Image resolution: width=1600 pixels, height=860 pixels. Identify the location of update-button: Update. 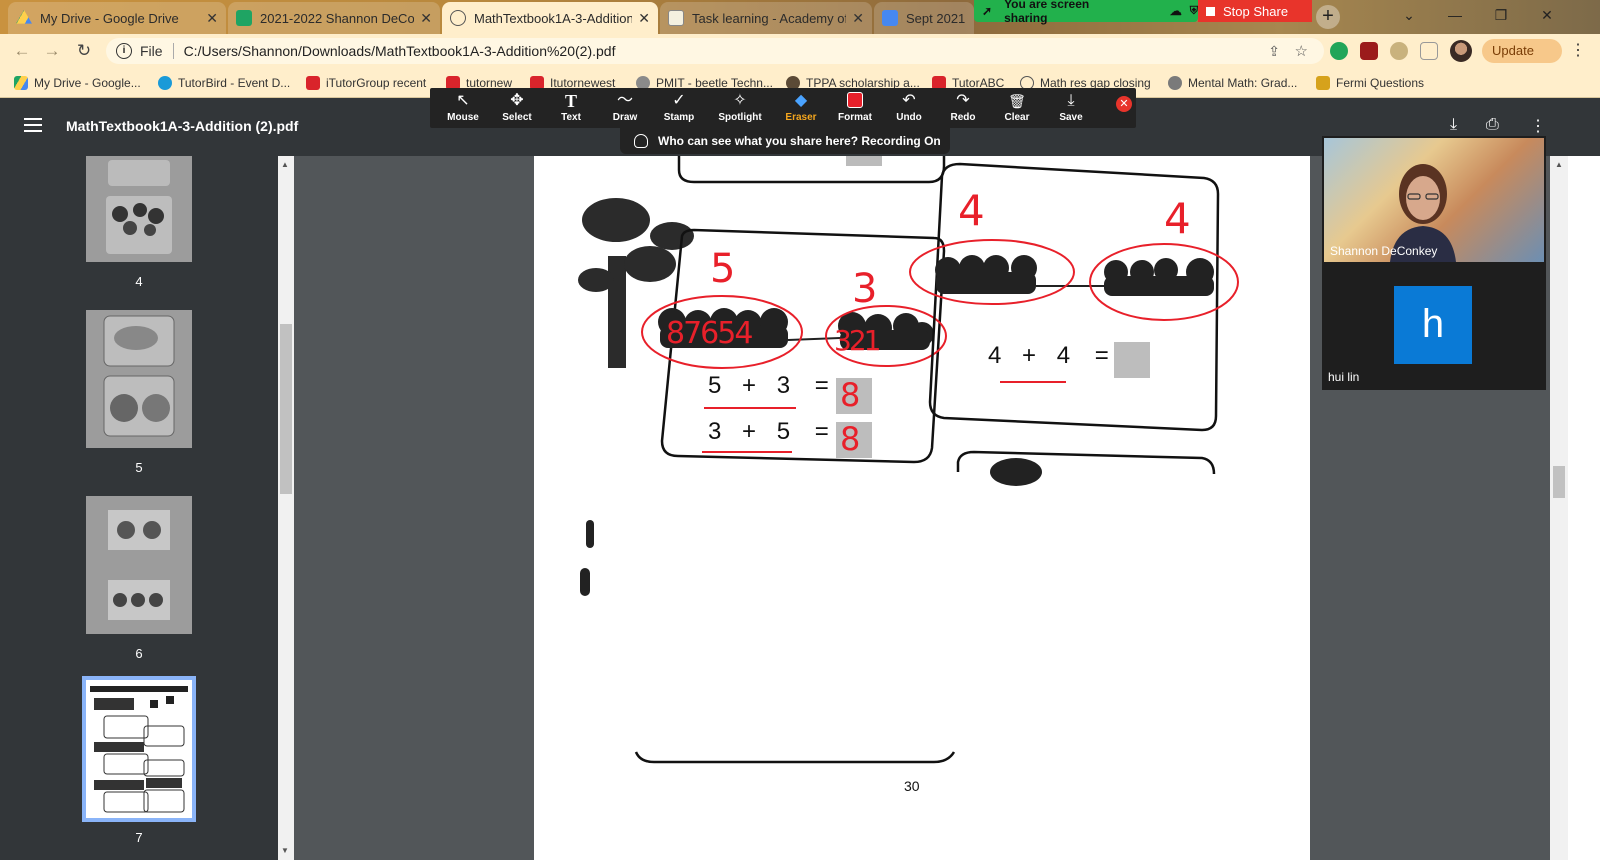
(1522, 51).